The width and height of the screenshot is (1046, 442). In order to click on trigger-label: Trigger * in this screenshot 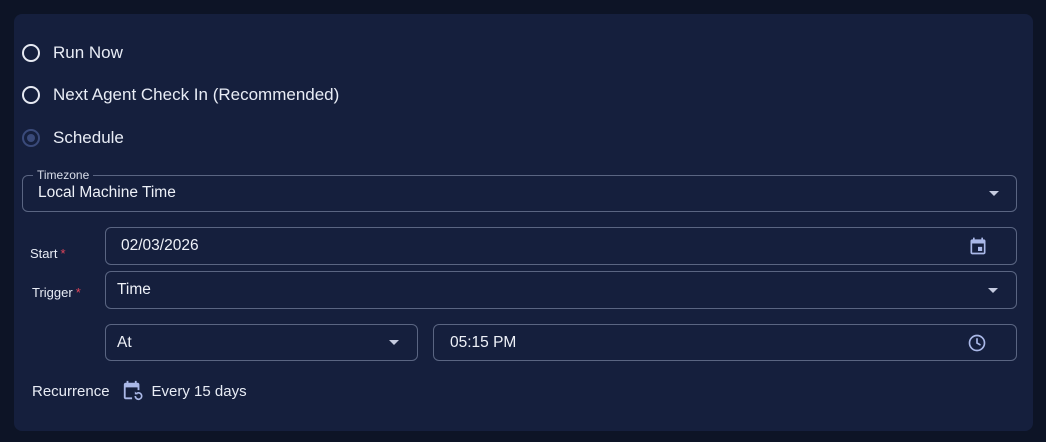, I will do `click(56, 292)`.